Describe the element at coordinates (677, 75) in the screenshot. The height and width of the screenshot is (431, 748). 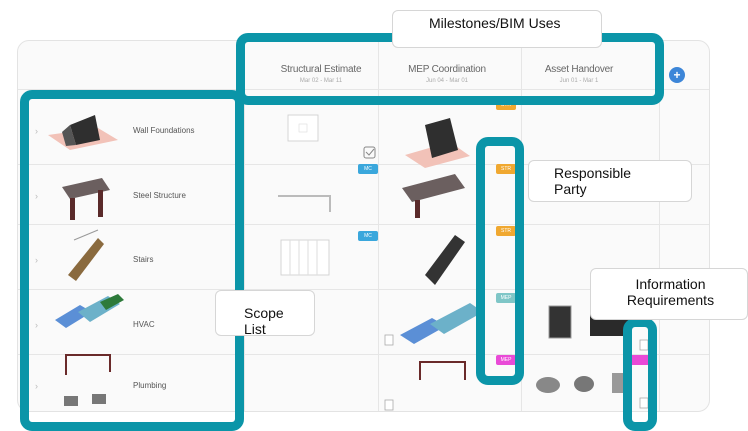
I see `add-column-button: +` at that location.